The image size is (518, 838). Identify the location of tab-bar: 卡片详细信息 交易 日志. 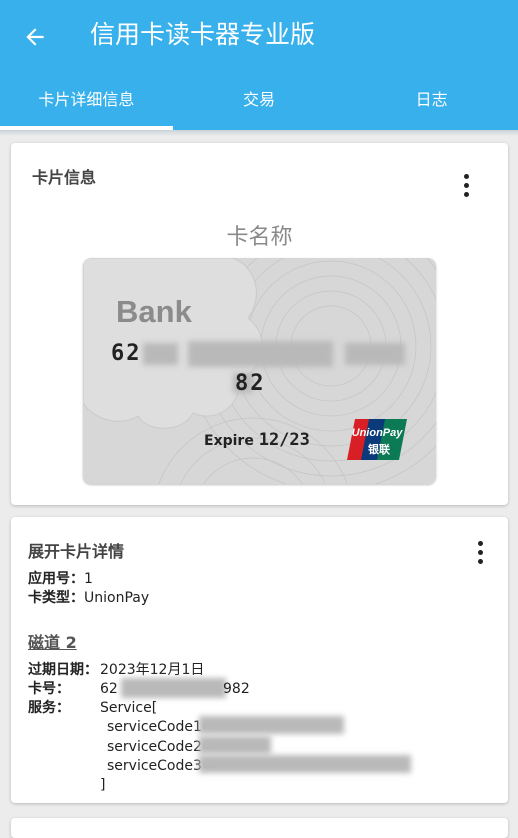
(259, 104).